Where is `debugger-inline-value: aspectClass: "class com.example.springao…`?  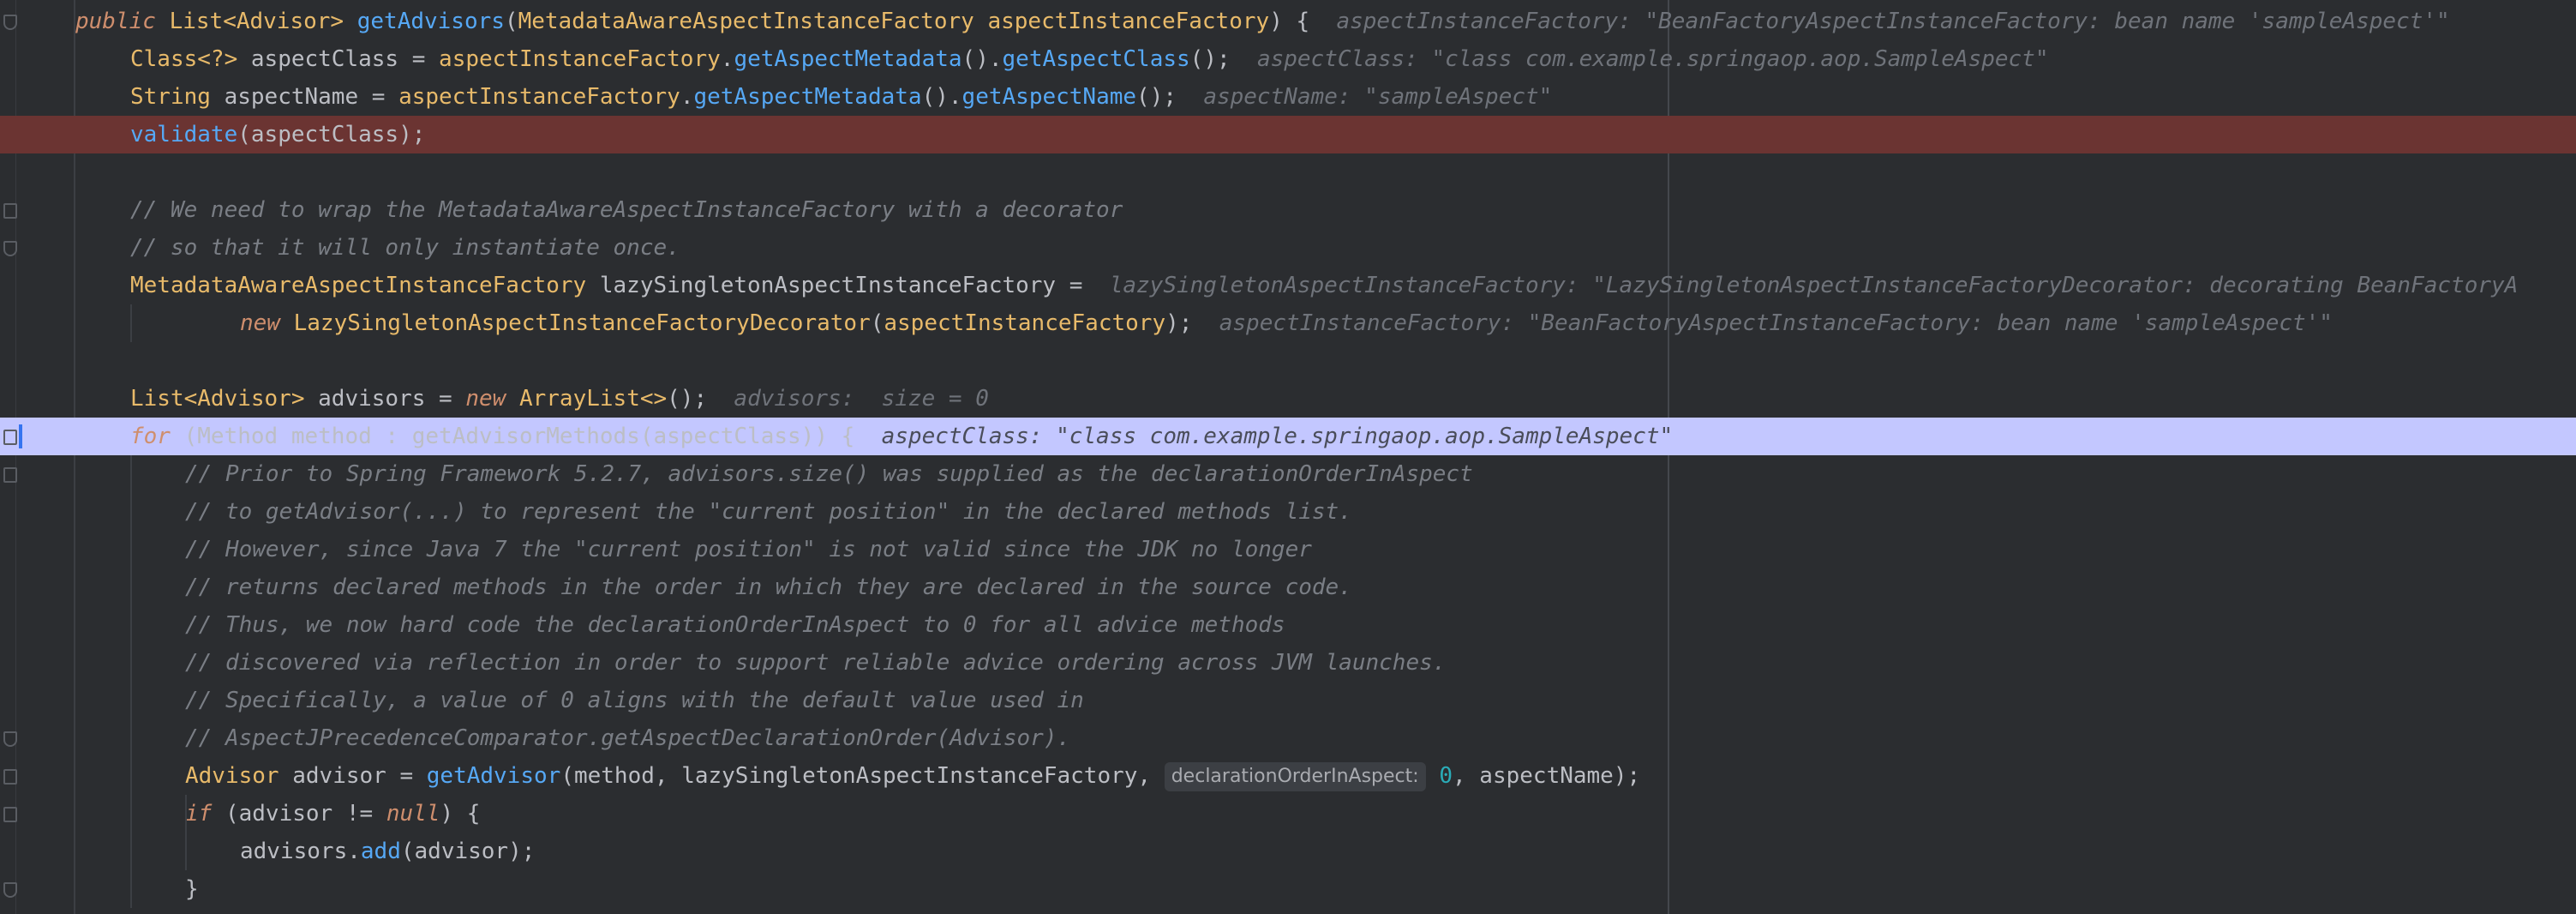
debugger-inline-value: aspectClass: "class com.example.springao… is located at coordinates (1639, 59).